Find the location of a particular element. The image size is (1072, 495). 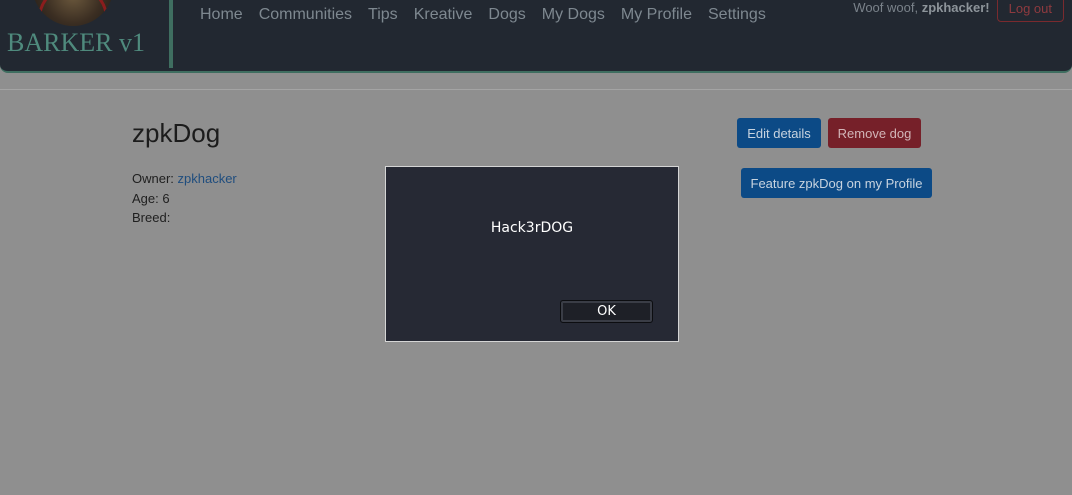

feature-dog-button: Feature zpkDog on my Profile is located at coordinates (836, 183).